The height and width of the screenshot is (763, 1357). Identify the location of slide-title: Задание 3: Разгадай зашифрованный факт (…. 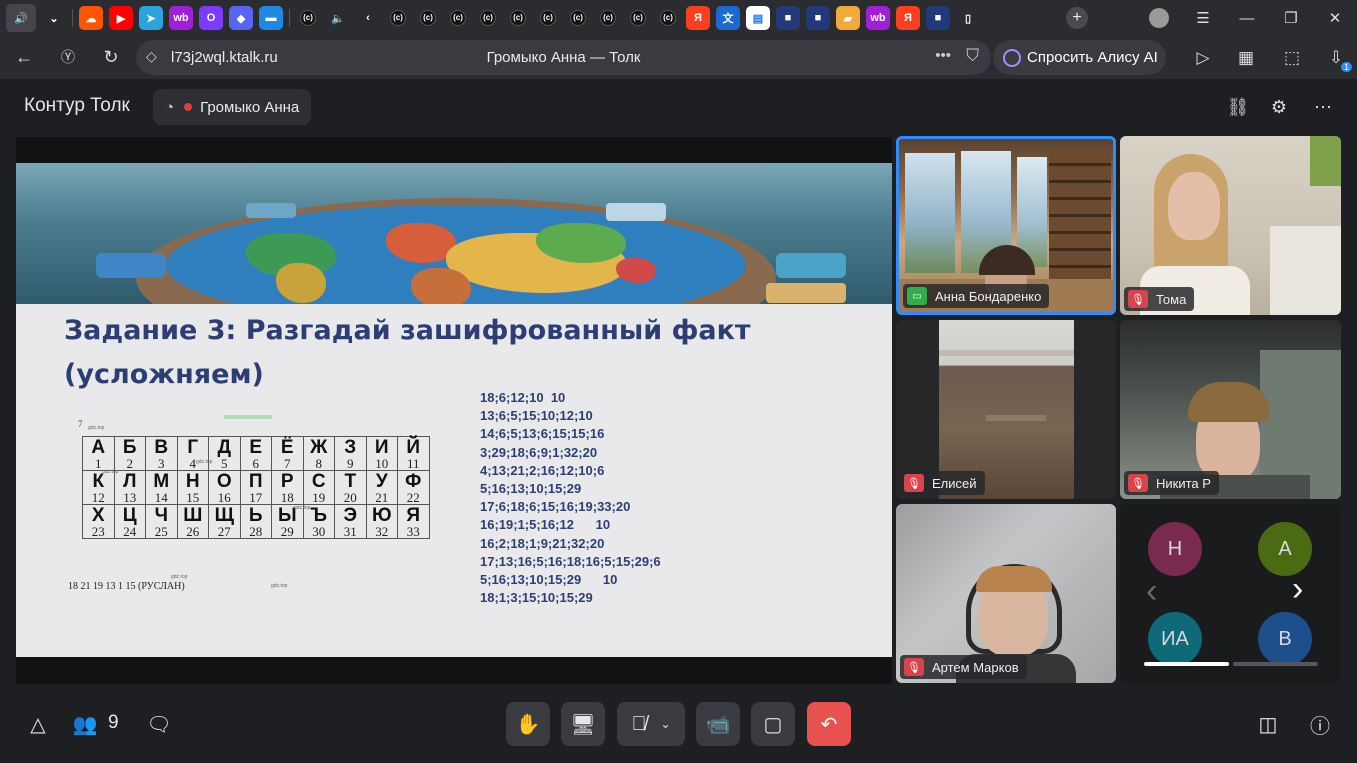
(407, 352).